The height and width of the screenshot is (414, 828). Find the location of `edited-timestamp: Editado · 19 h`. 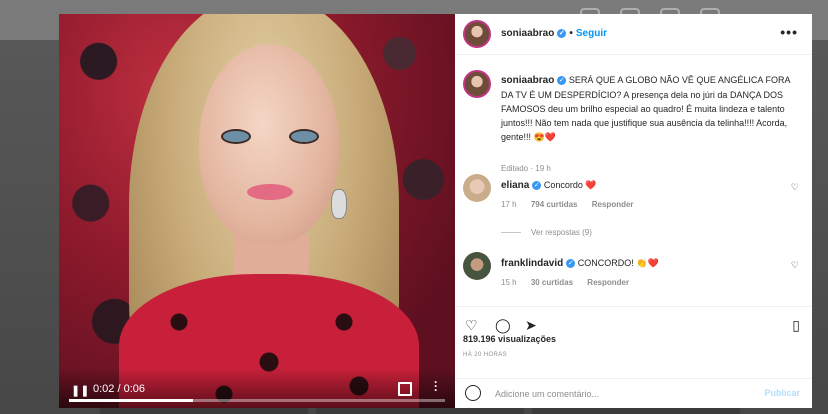

edited-timestamp: Editado · 19 h is located at coordinates (526, 168).